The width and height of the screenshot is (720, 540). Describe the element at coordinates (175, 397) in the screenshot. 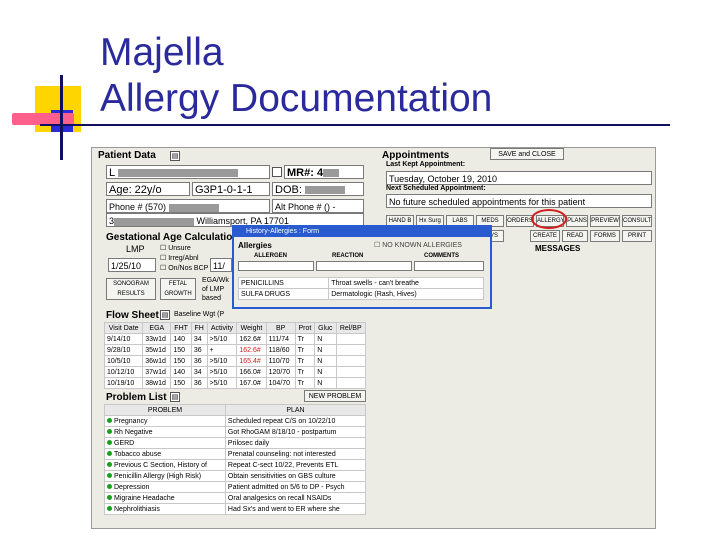

I see `problem-list-print-icon: ▤` at that location.